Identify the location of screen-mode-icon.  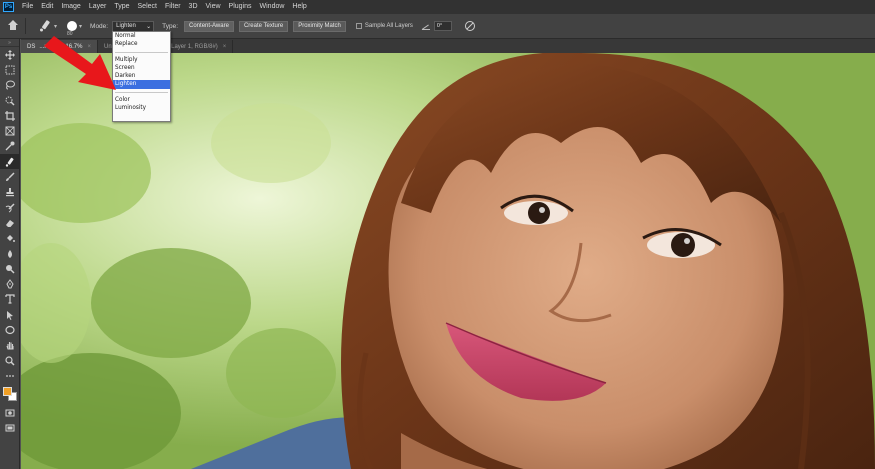
(10, 428).